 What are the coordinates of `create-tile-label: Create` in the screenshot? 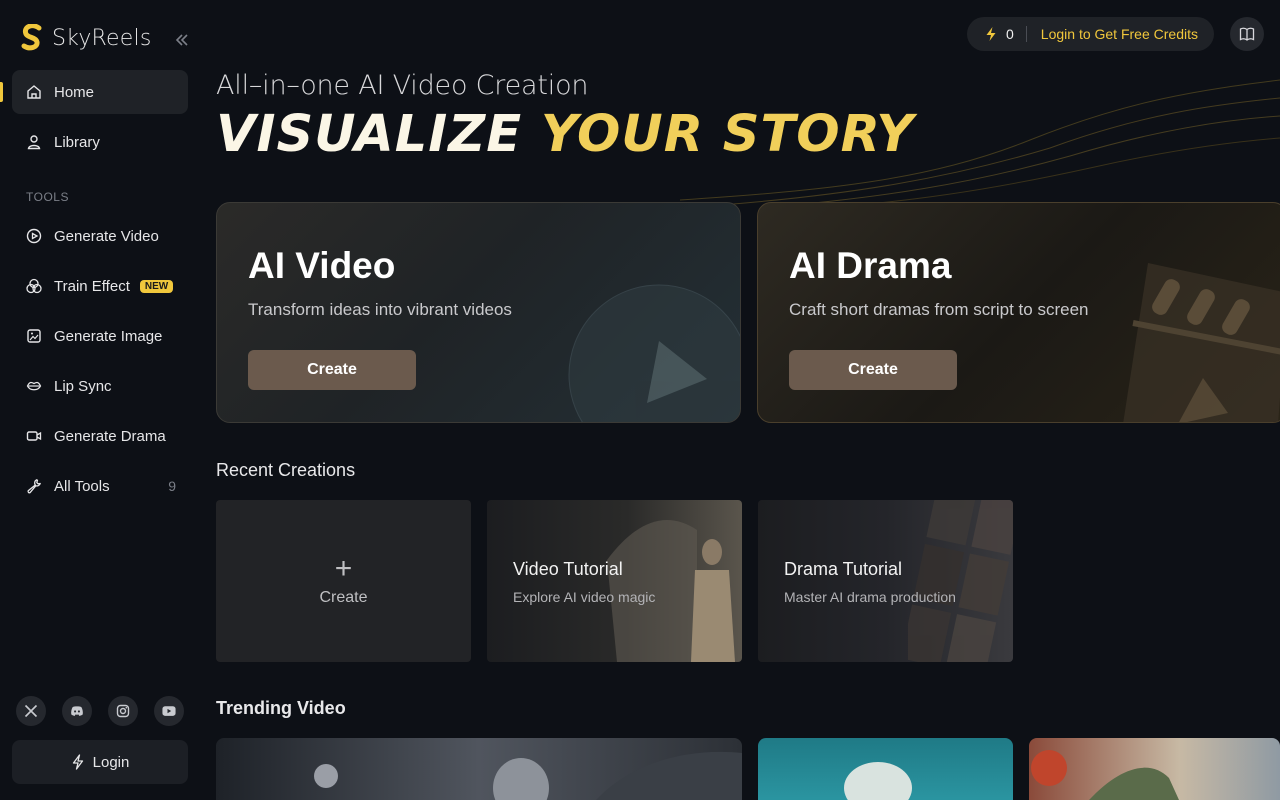 It's located at (343, 597).